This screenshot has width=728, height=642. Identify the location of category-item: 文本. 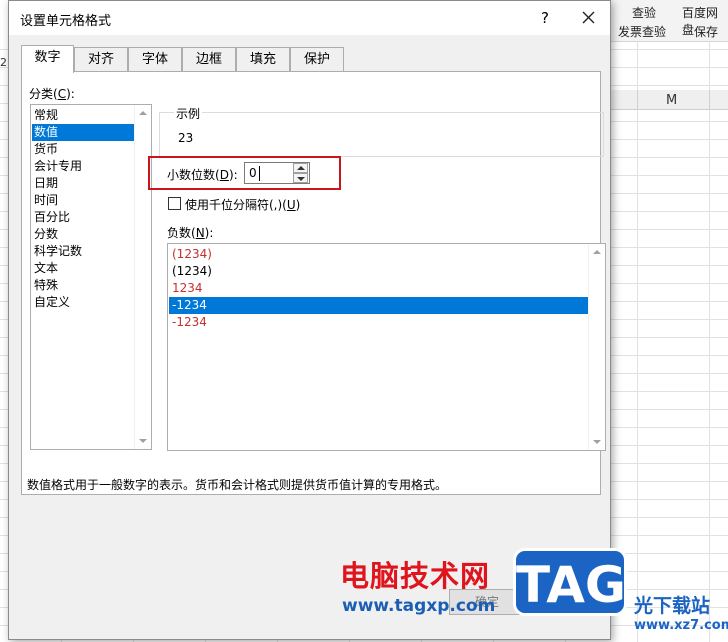
(83, 268).